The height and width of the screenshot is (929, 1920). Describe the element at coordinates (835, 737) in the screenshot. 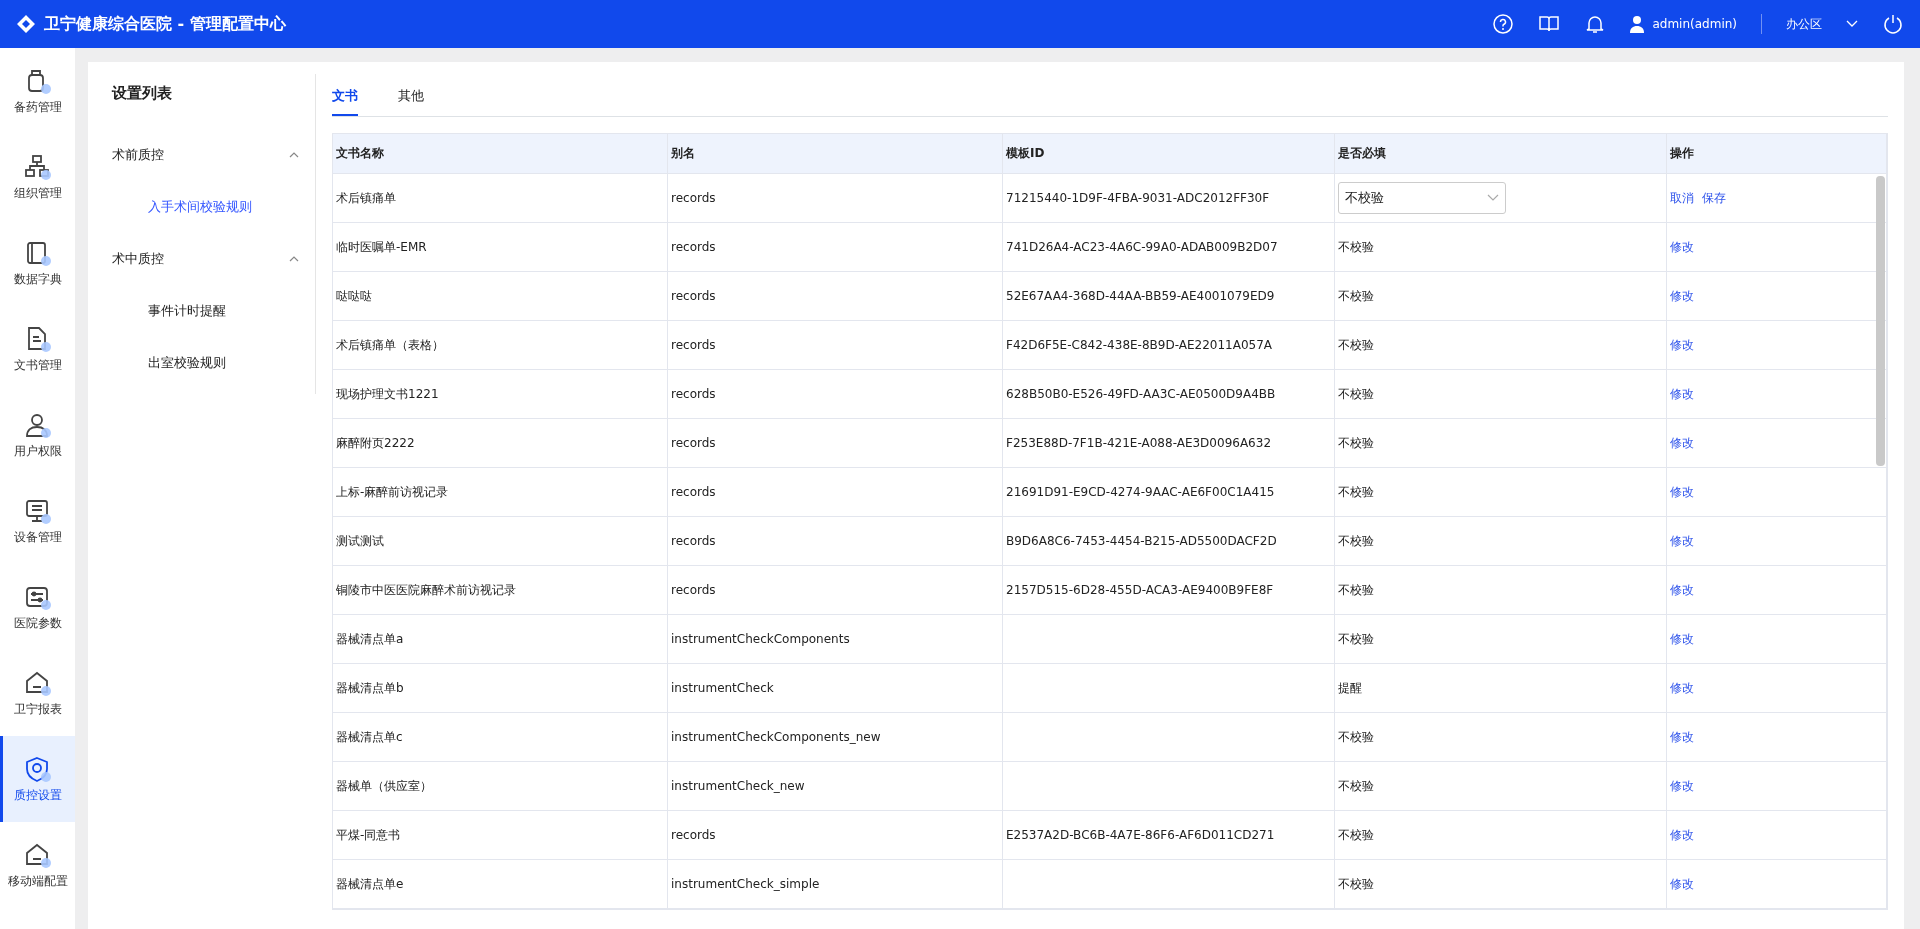

I see `table-cell: instrumentCheckComponents_new` at that location.